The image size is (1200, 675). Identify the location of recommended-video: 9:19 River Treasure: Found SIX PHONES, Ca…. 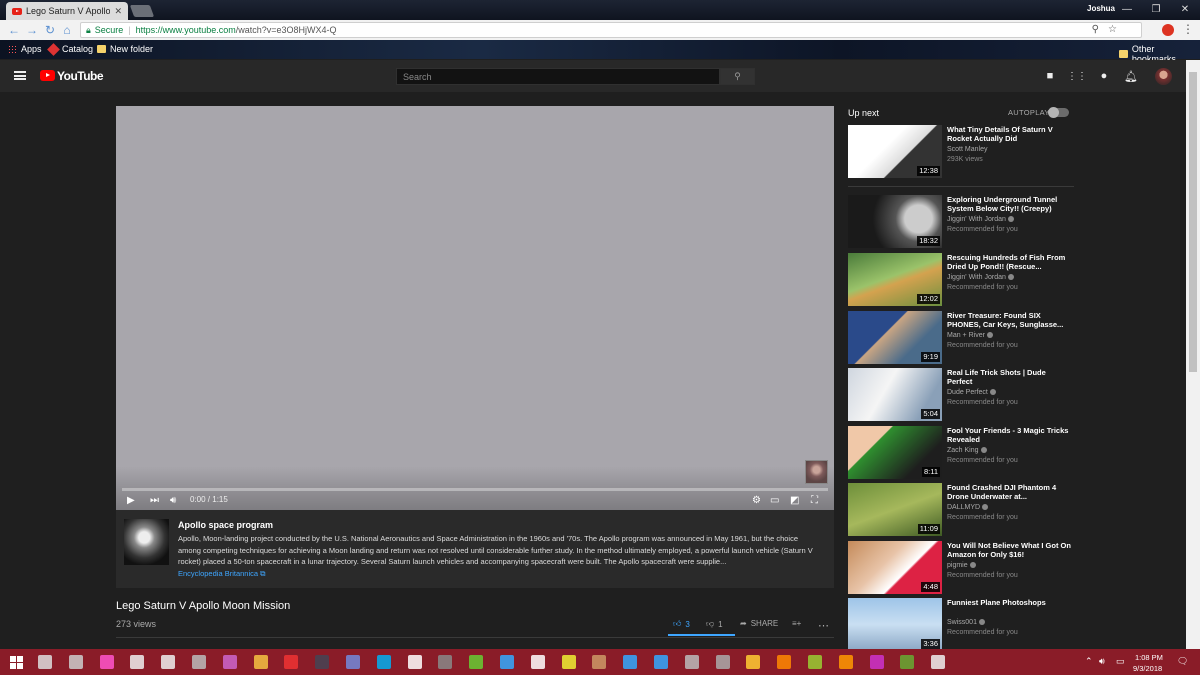
(961, 338).